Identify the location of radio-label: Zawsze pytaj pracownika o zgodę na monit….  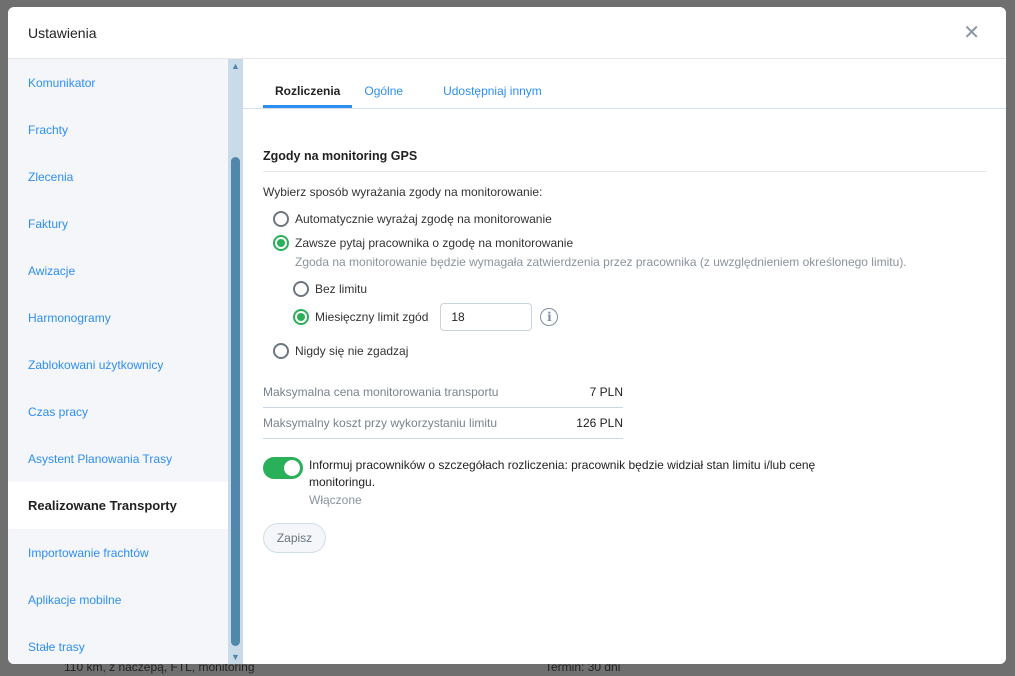
(434, 243).